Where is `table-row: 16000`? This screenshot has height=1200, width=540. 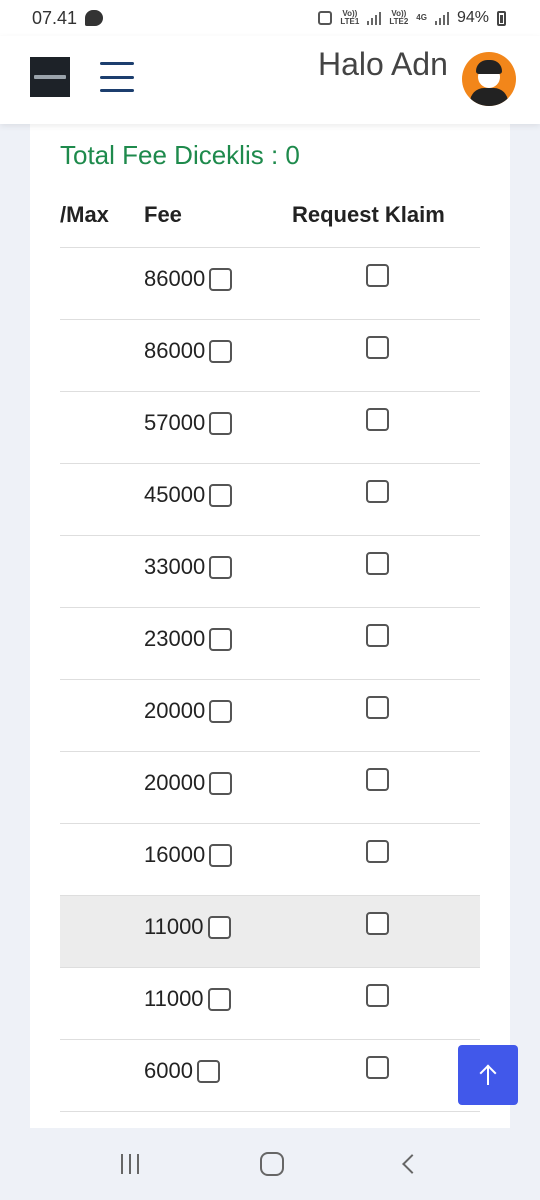
table-row: 16000 is located at coordinates (270, 859).